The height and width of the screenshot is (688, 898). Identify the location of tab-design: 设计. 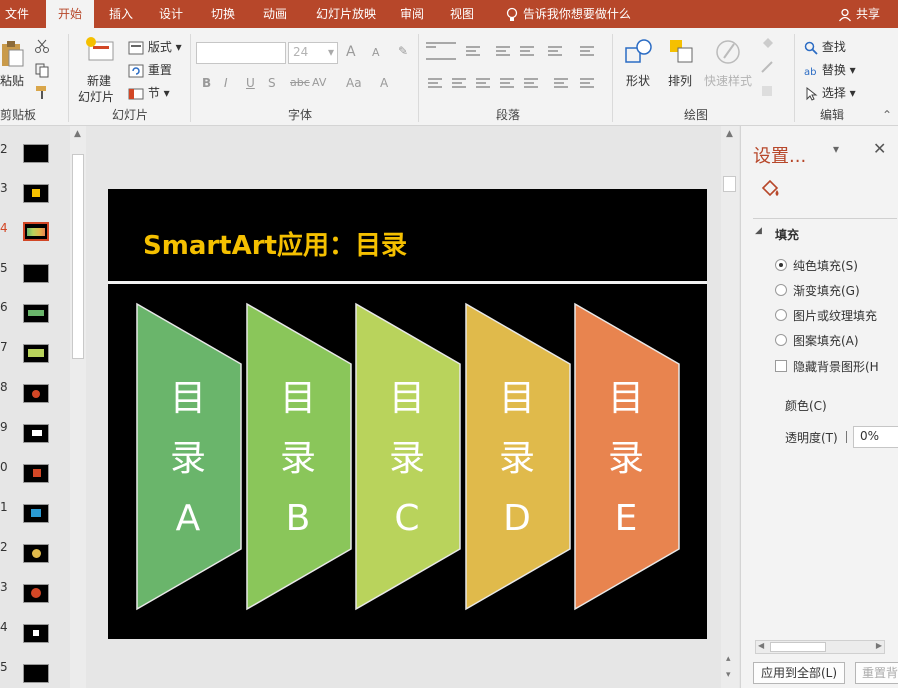
(171, 14).